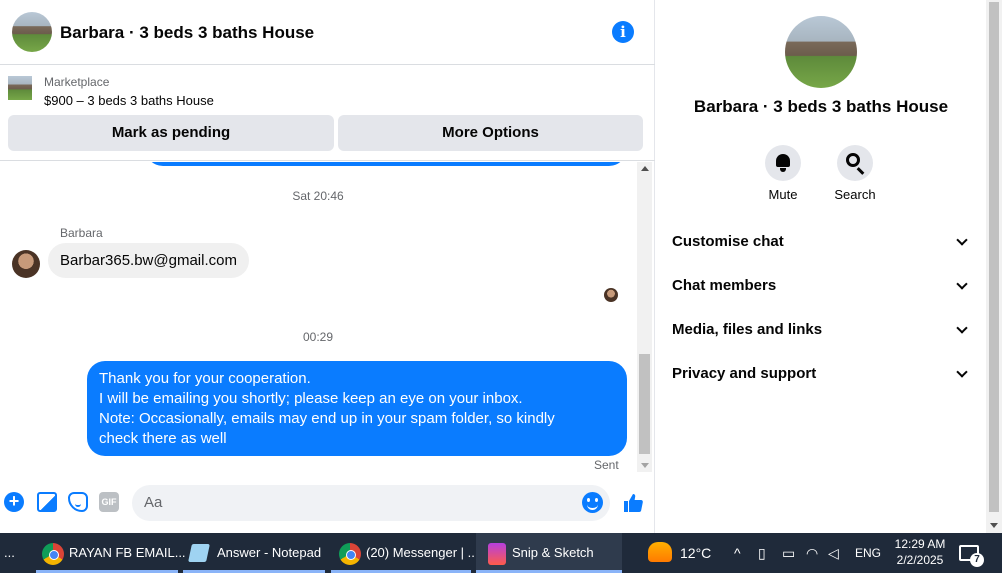 Image resolution: width=1002 pixels, height=573 pixels. What do you see at coordinates (490, 133) in the screenshot?
I see `more-options-button: More Options` at bounding box center [490, 133].